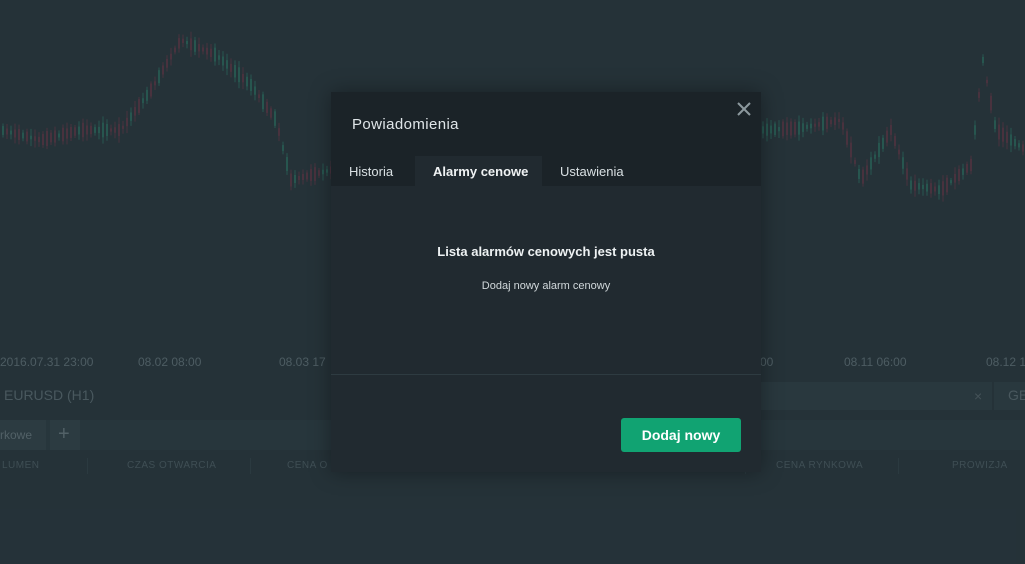  Describe the element at coordinates (681, 435) in the screenshot. I see `add-new-alarm-button: Dodaj nowy` at that location.